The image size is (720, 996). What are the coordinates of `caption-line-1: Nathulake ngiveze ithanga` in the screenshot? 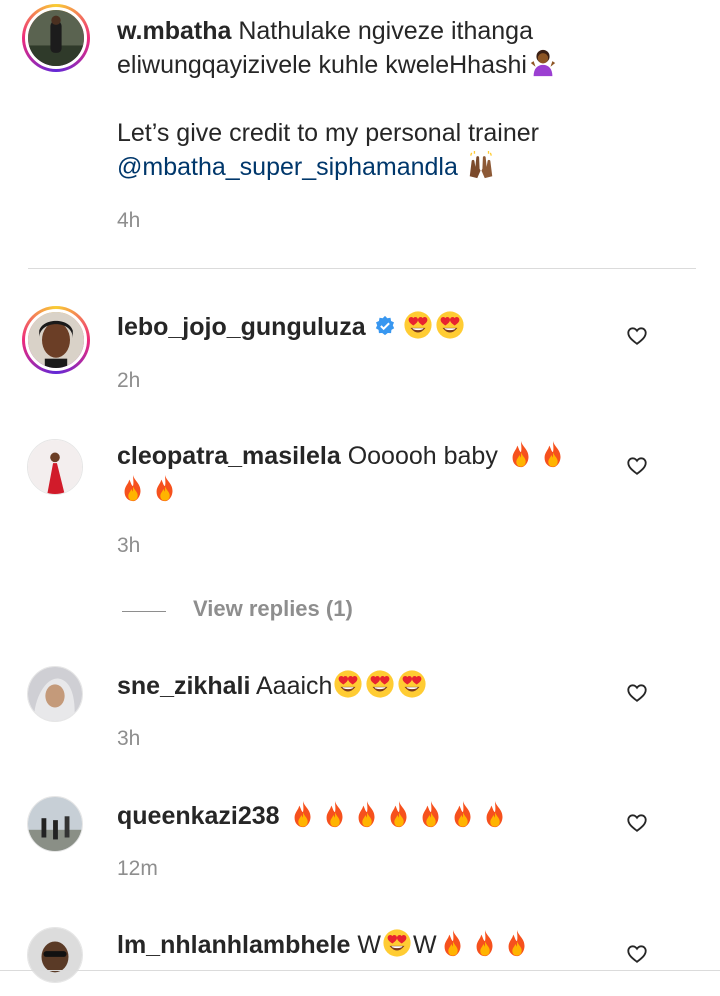 It's located at (385, 31).